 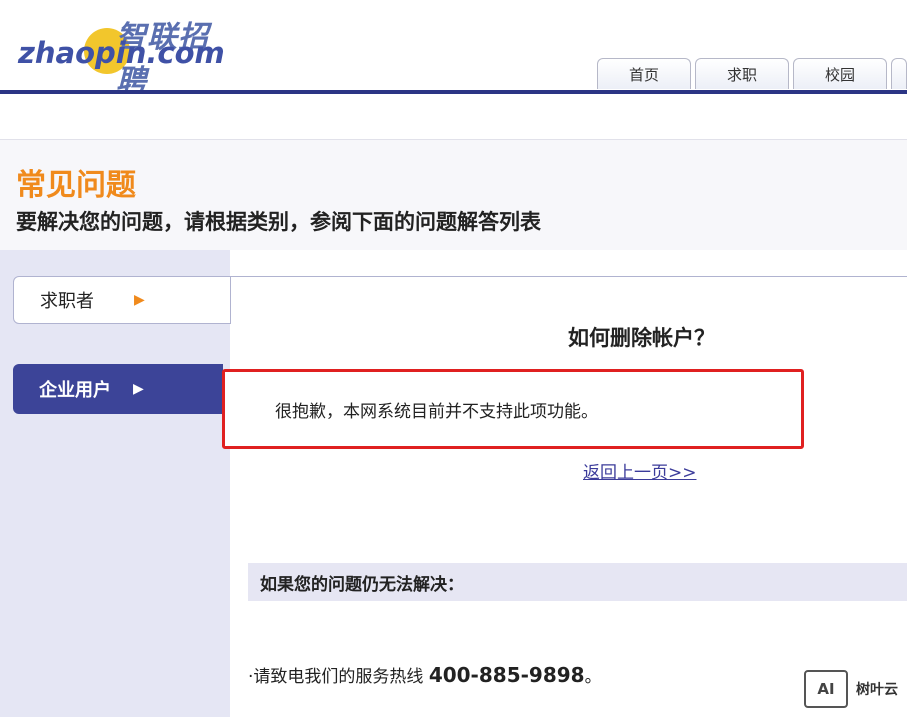 What do you see at coordinates (506, 675) in the screenshot?
I see `hotline-number: 400-885-9898` at bounding box center [506, 675].